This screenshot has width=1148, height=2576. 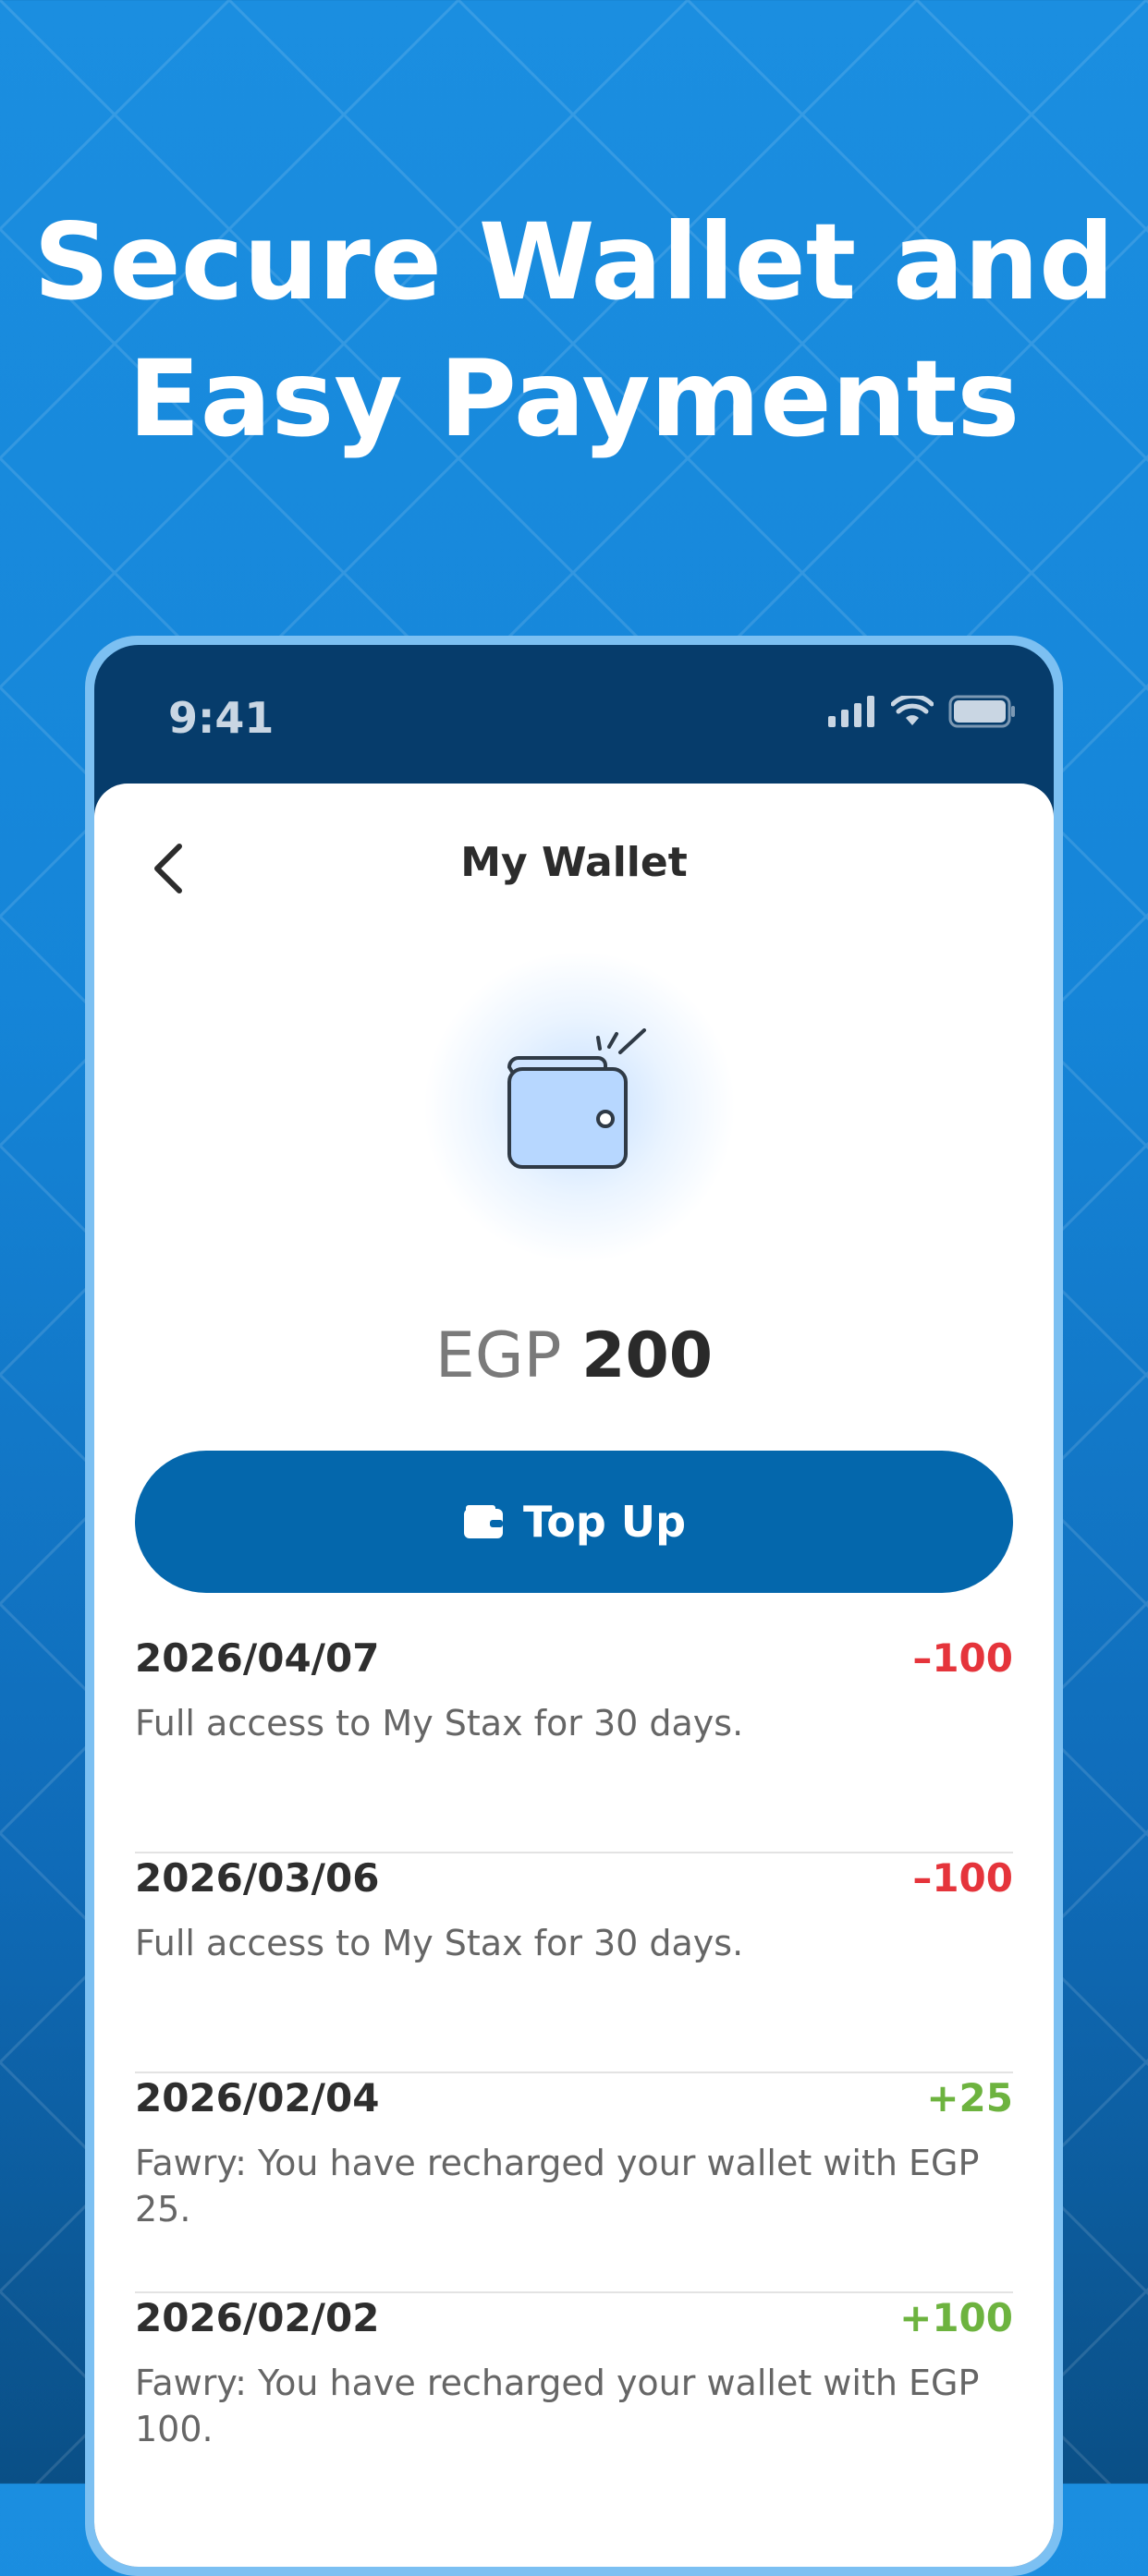 I want to click on status-icons, so click(x=922, y=711).